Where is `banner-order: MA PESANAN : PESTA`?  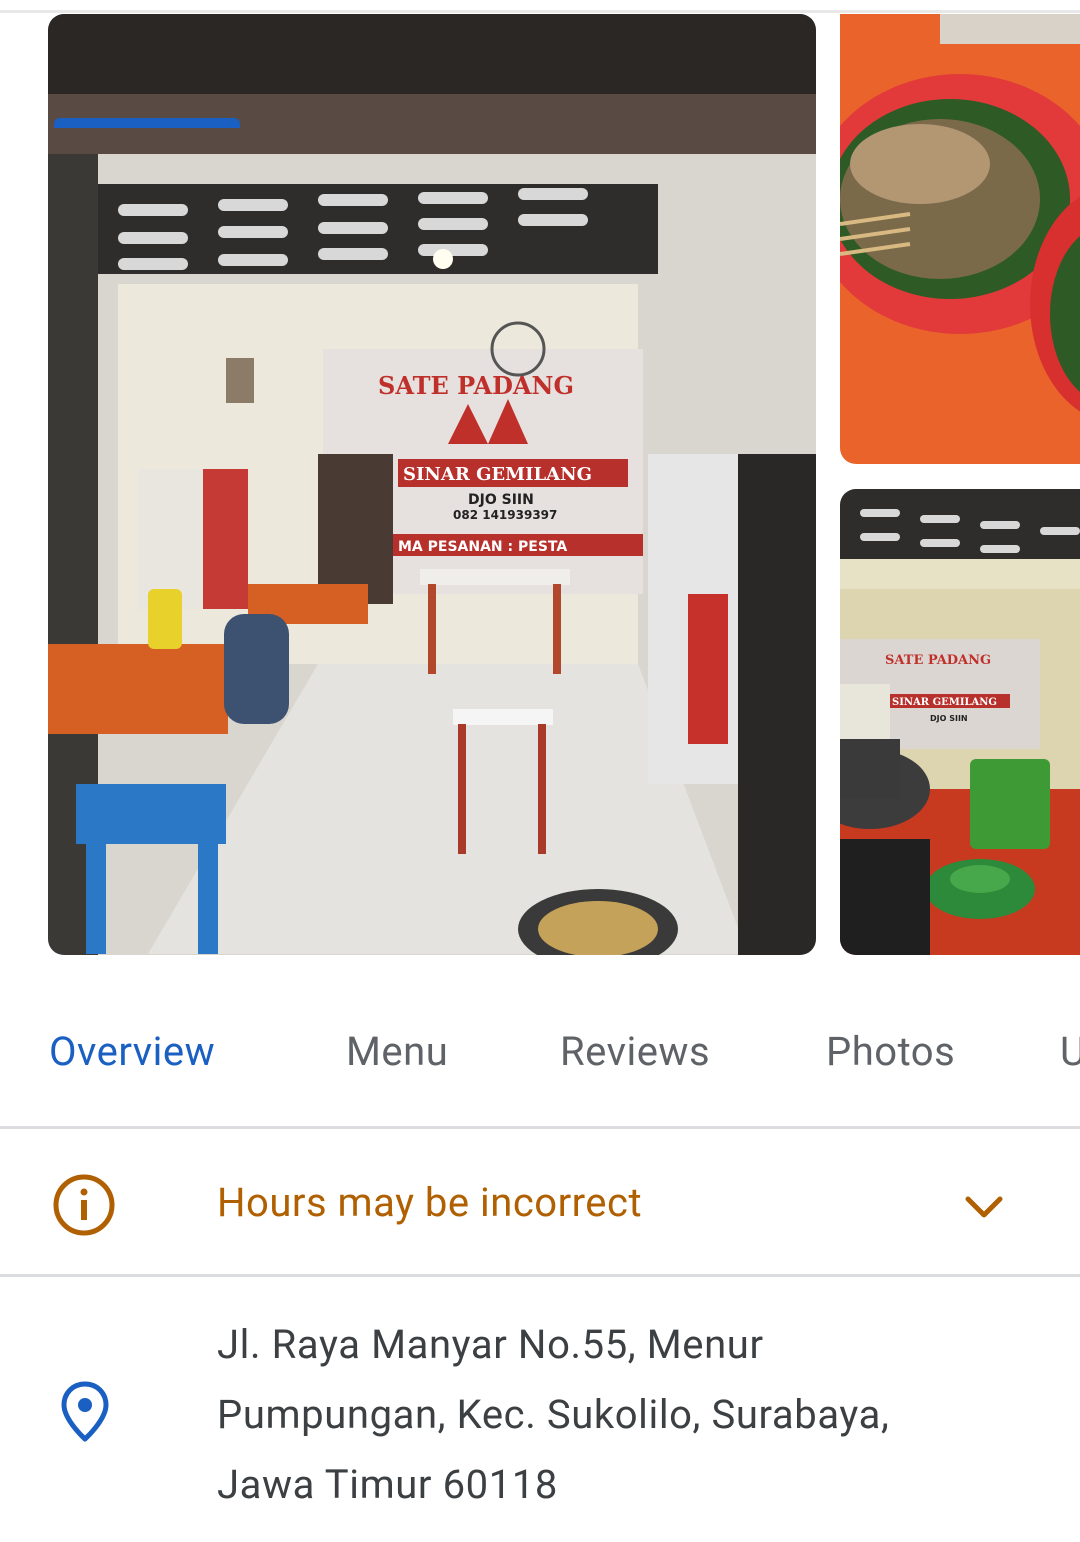
banner-order: MA PESANAN : PESTA is located at coordinates (482, 547).